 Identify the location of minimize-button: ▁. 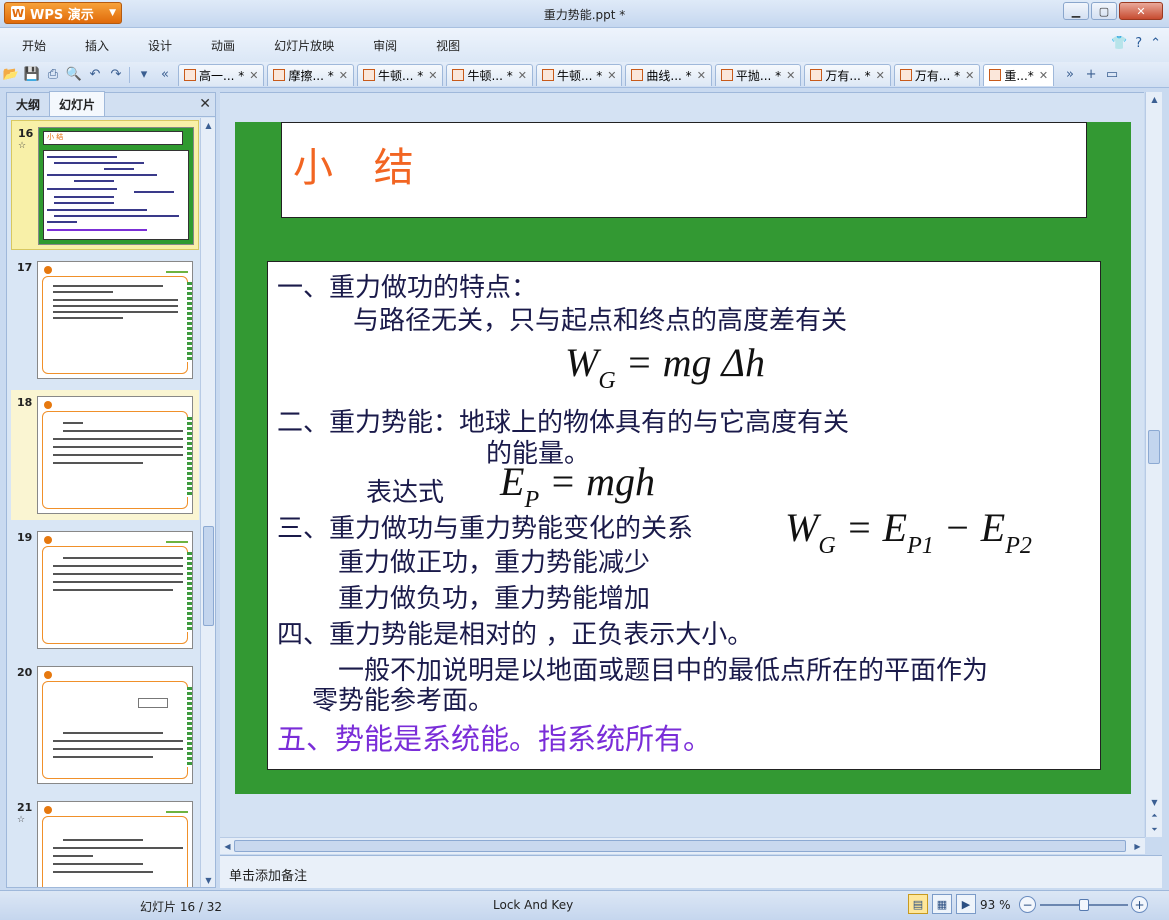
(1076, 11).